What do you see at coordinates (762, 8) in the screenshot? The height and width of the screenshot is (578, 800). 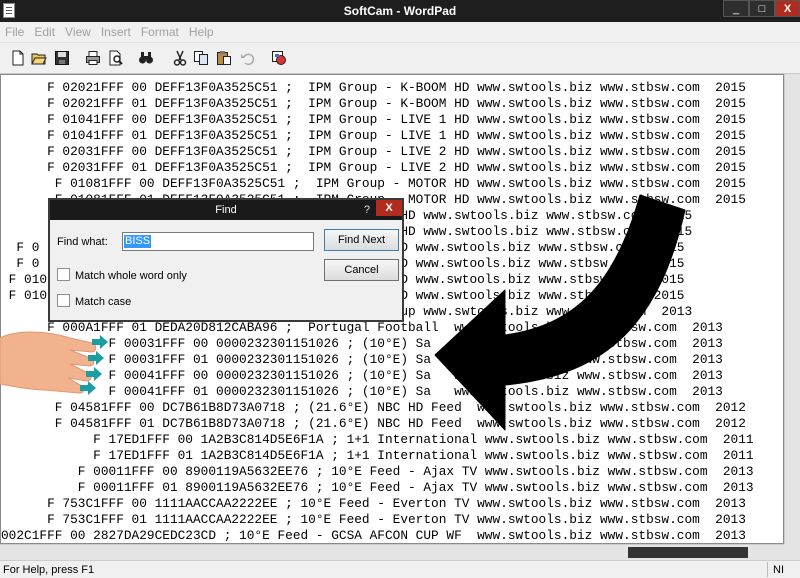 I see `maximize-button: □` at bounding box center [762, 8].